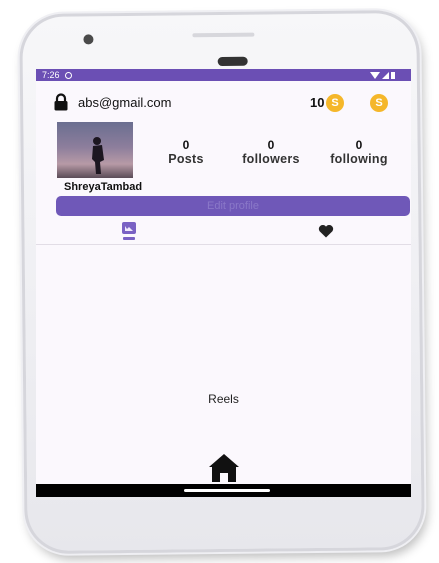 This screenshot has height=563, width=439. Describe the element at coordinates (271, 145) in the screenshot. I see `followers-count: 0` at that location.